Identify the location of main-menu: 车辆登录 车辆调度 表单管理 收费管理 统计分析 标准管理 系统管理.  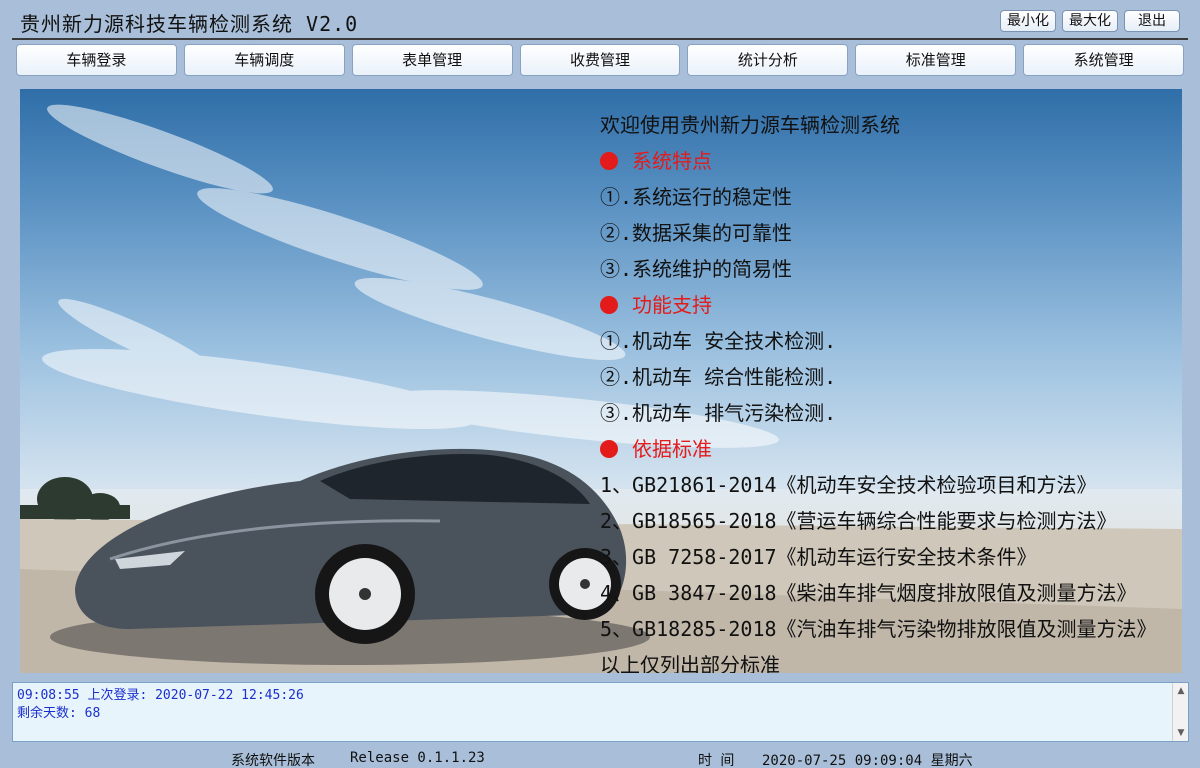
(600, 60).